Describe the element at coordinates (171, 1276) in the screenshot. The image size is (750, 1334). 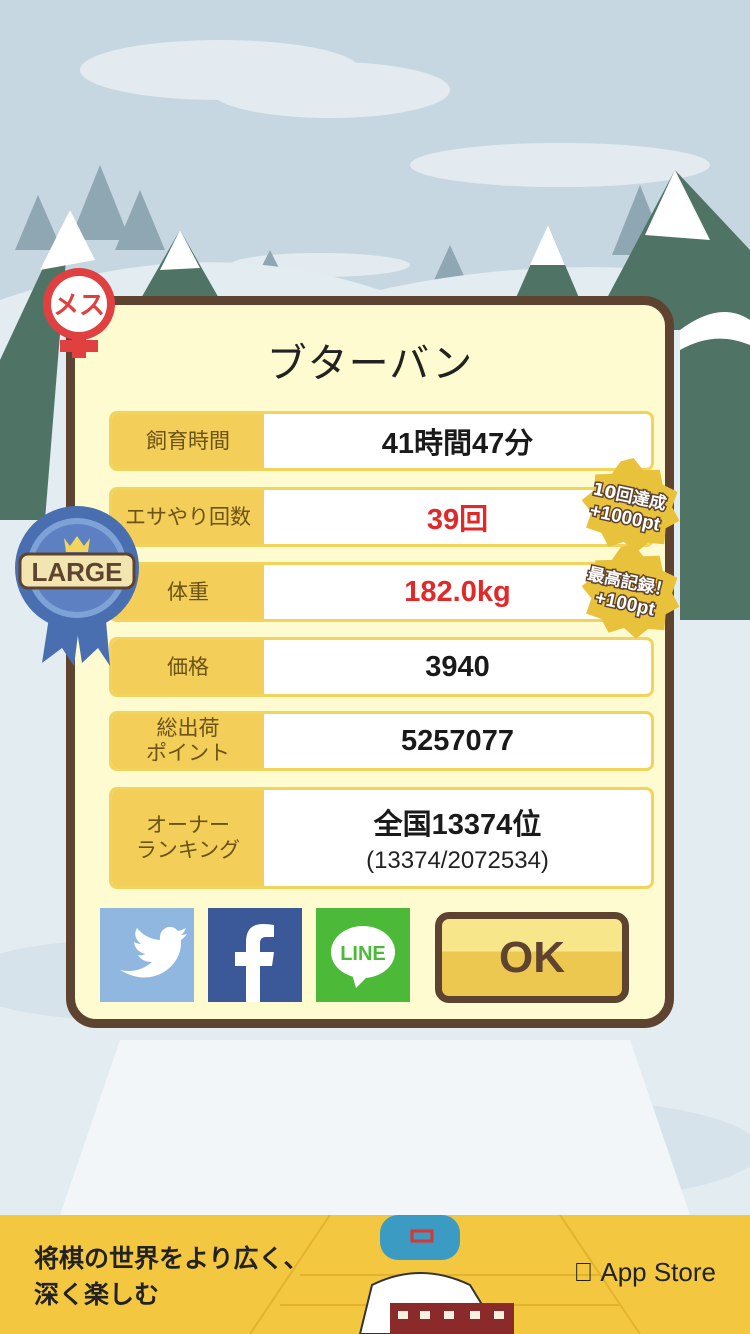
I see `ad-headline: 将棋の世界をより広く、 深く楽しむ` at that location.